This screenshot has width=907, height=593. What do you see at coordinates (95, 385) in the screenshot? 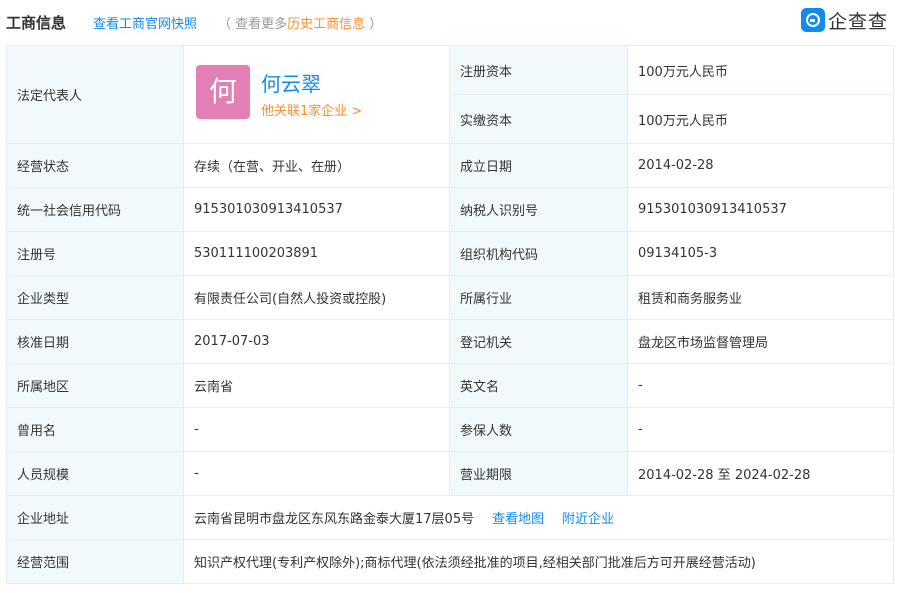
I see `row-label: 所属地区` at bounding box center [95, 385].